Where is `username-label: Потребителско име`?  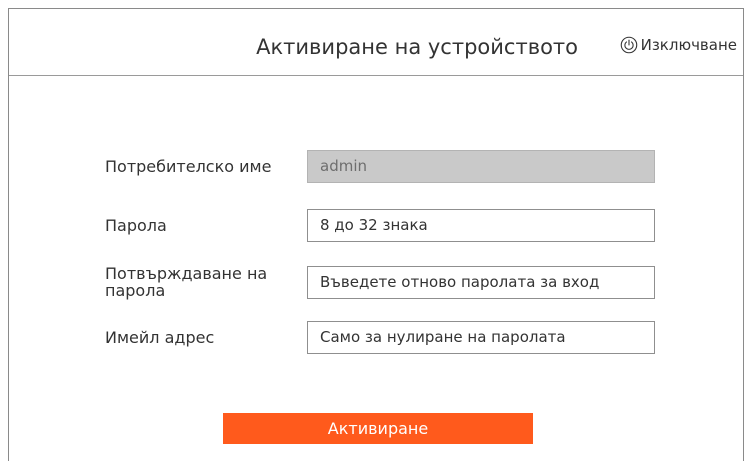 username-label: Потребителско име is located at coordinates (188, 166).